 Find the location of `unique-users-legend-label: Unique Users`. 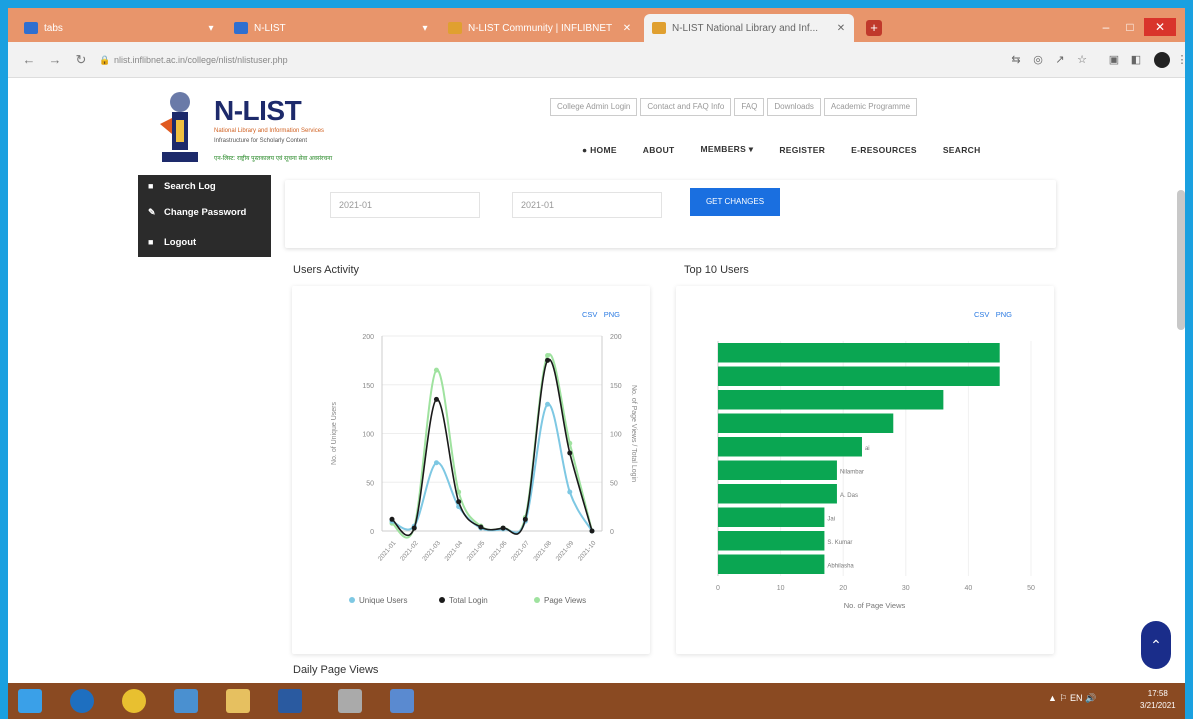

unique-users-legend-label: Unique Users is located at coordinates (383, 600).